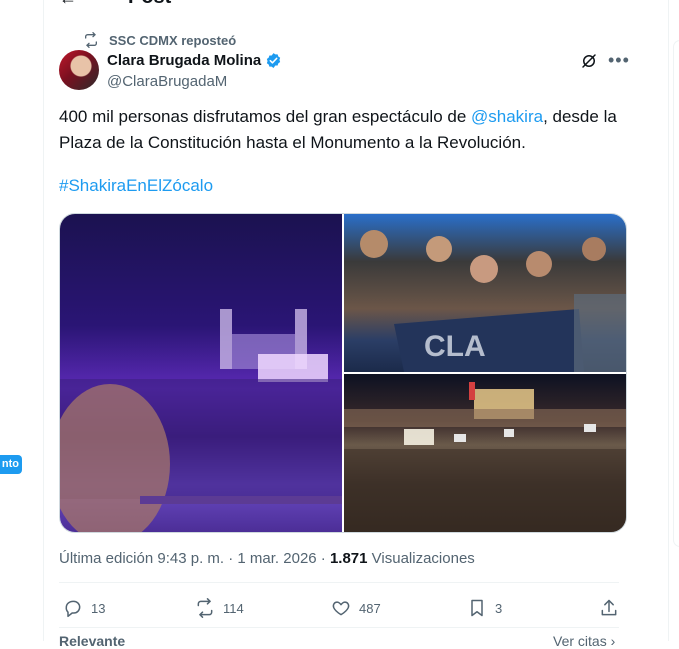 This screenshot has height=649, width=679. I want to click on hashtag-link: #ShakiraEnElZócalo, so click(136, 186).